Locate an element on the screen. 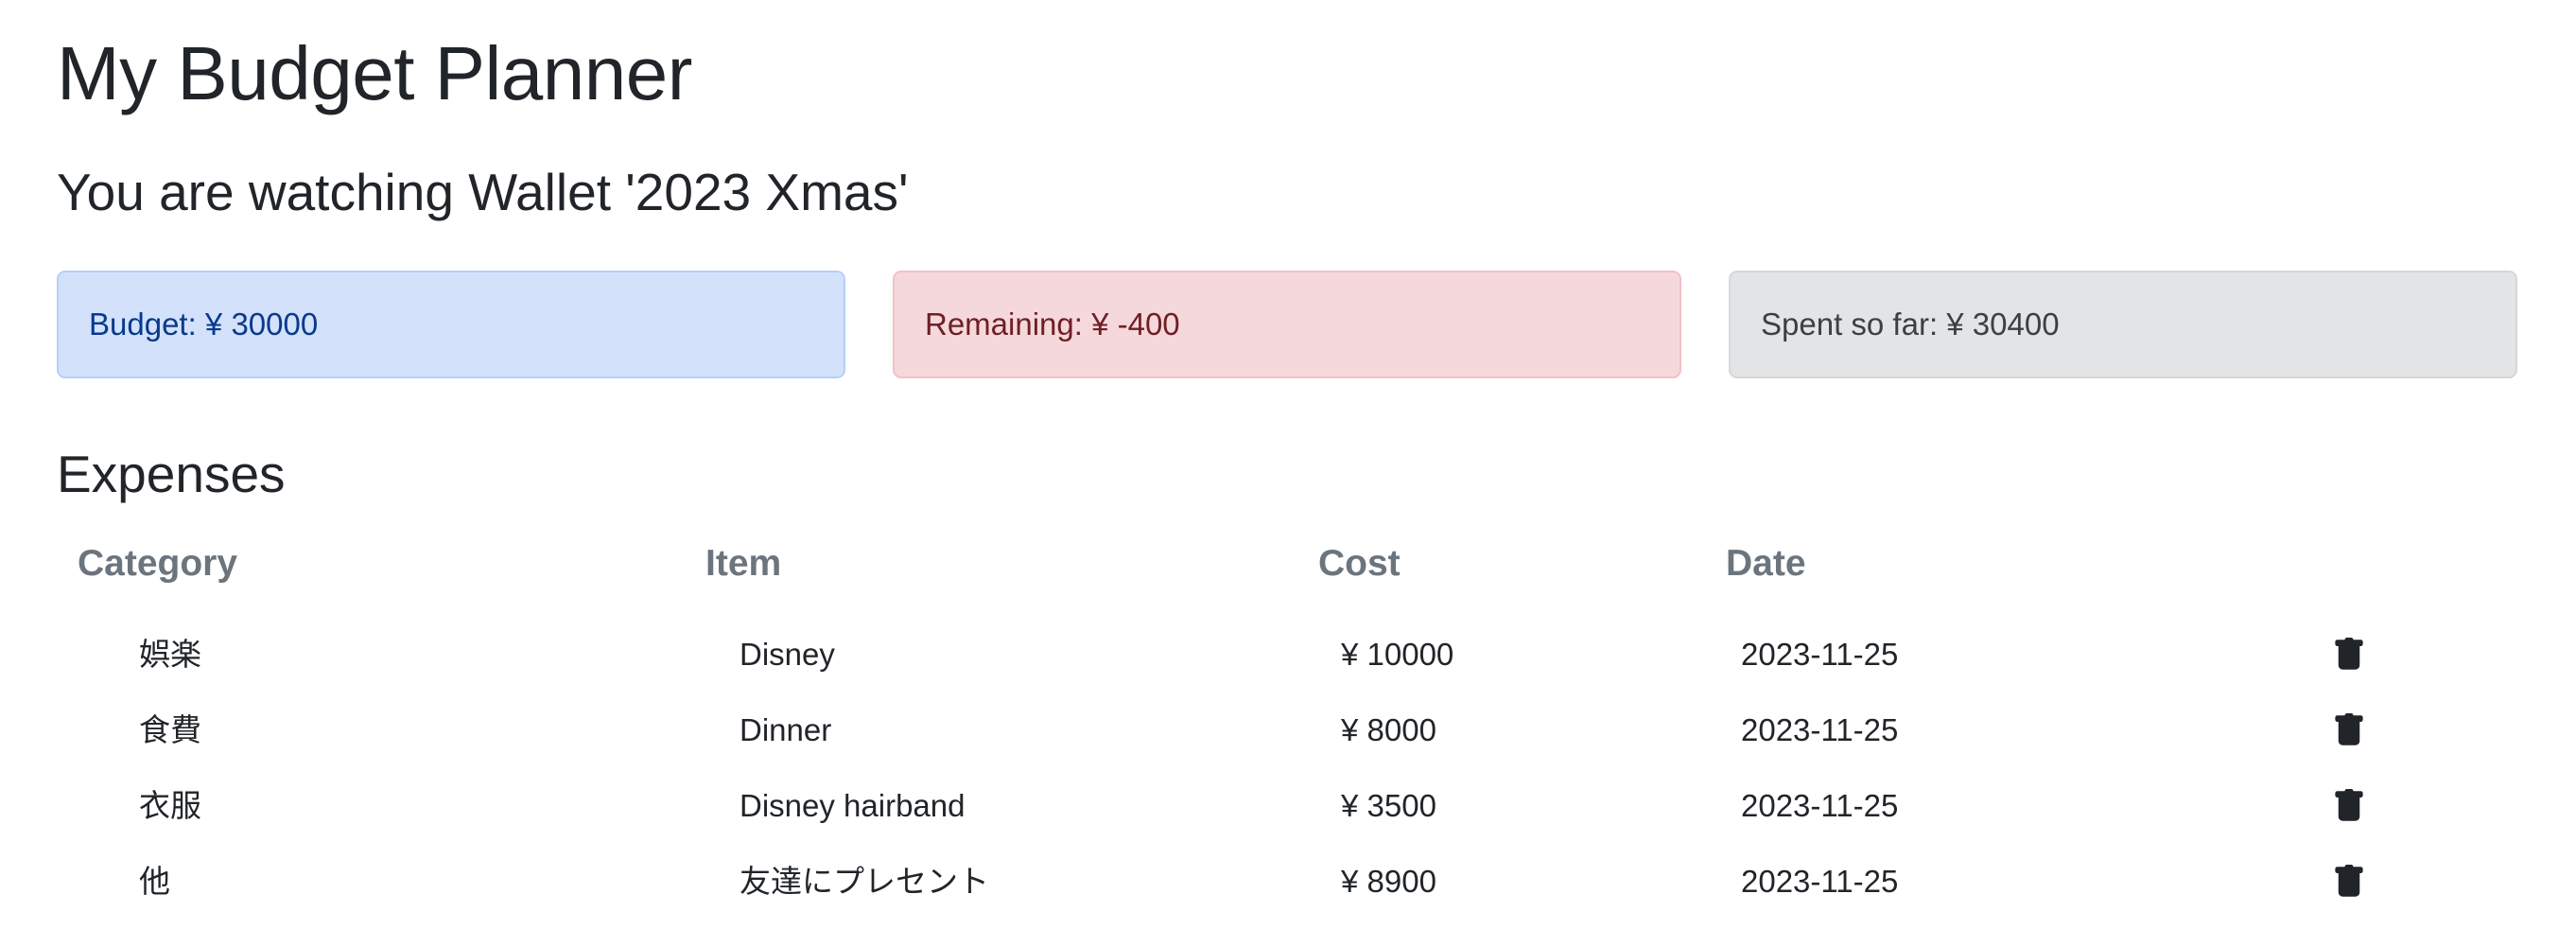  cell-cost: ¥ 8900 is located at coordinates (1388, 881).